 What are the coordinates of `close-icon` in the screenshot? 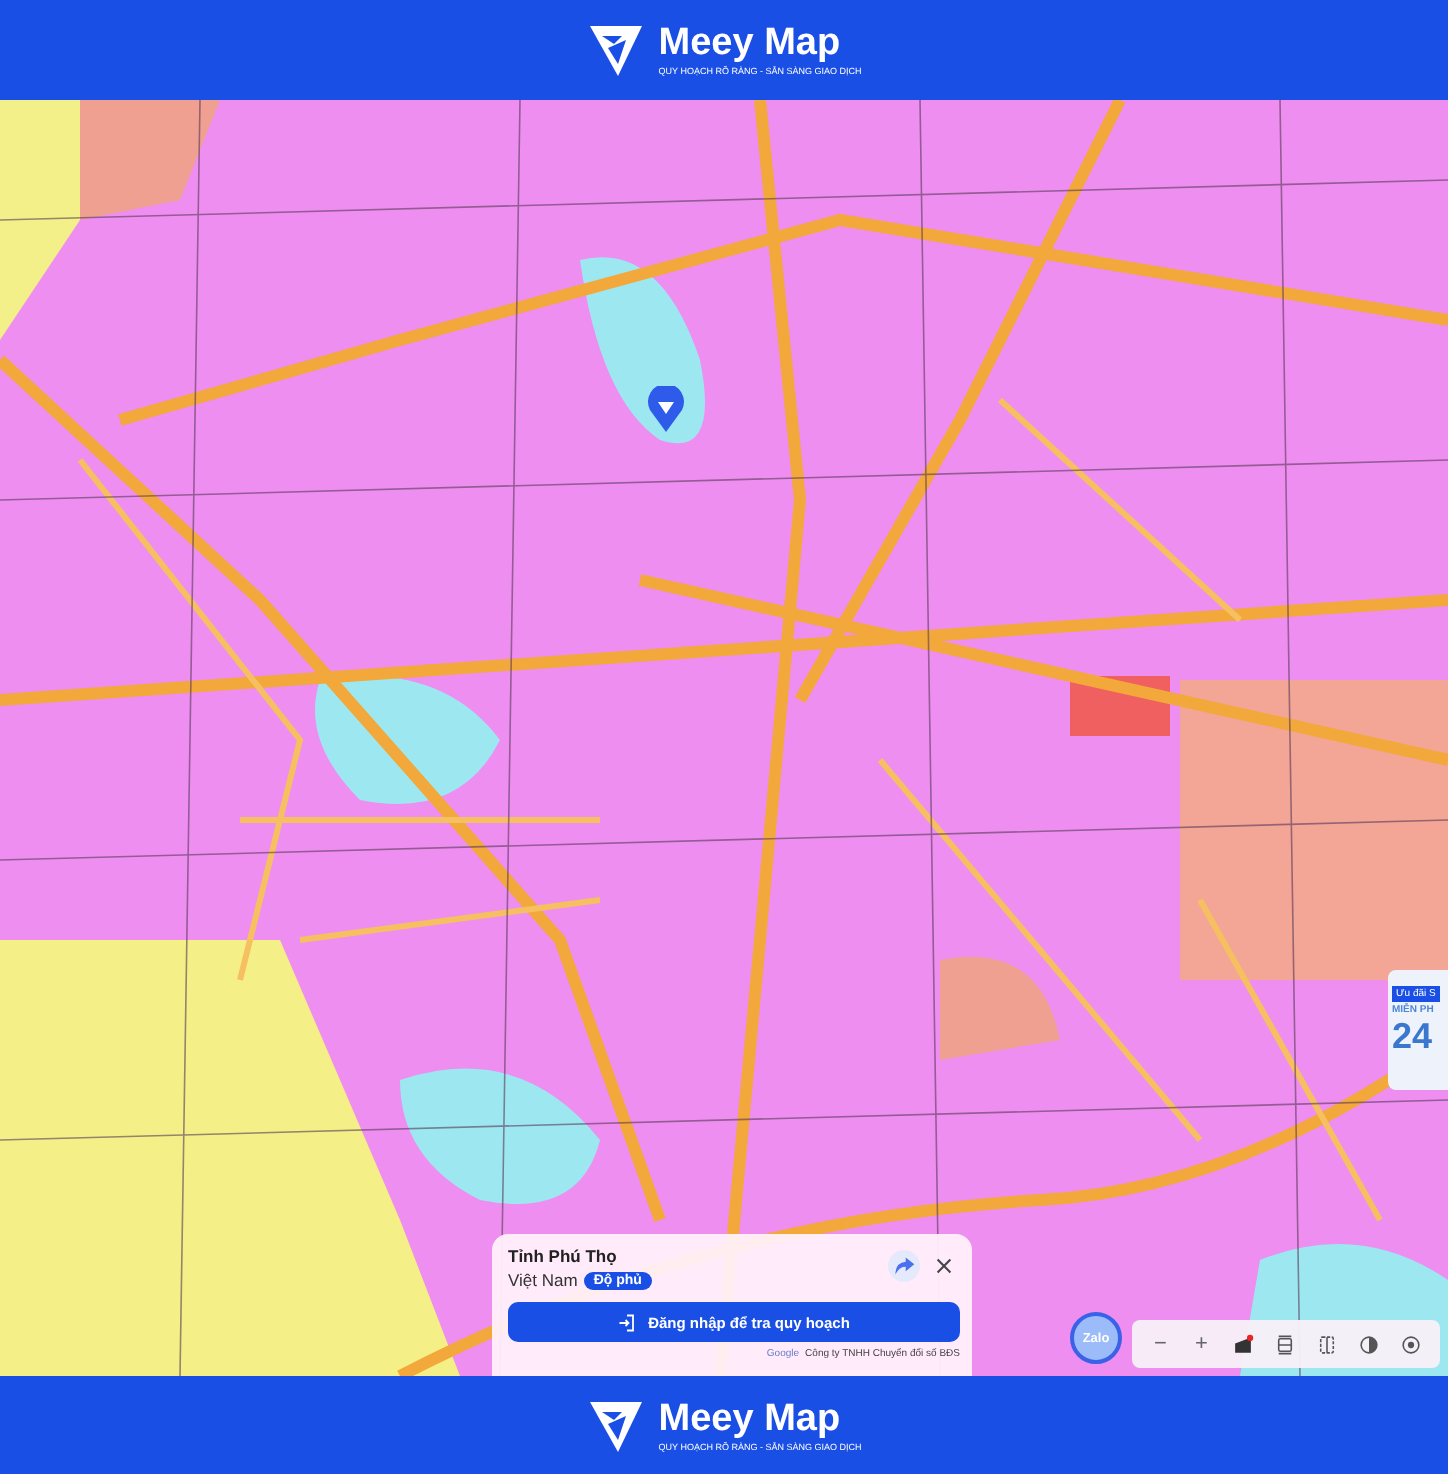 It's located at (944, 1266).